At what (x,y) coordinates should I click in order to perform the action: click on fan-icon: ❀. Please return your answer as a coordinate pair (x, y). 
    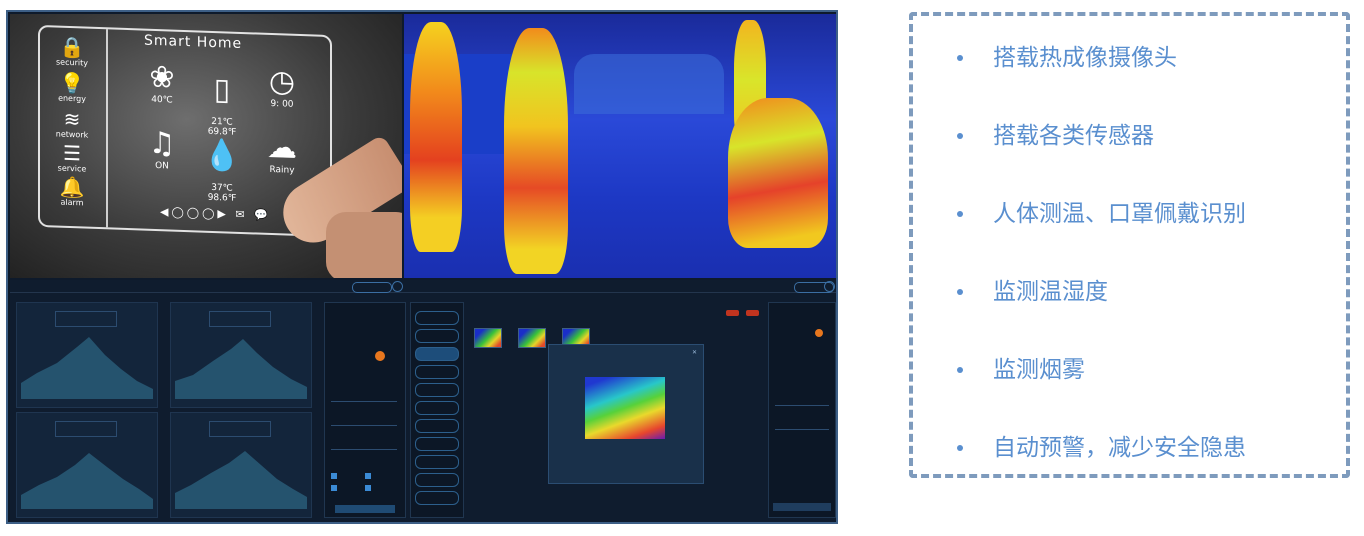
    Looking at the image, I should click on (162, 77).